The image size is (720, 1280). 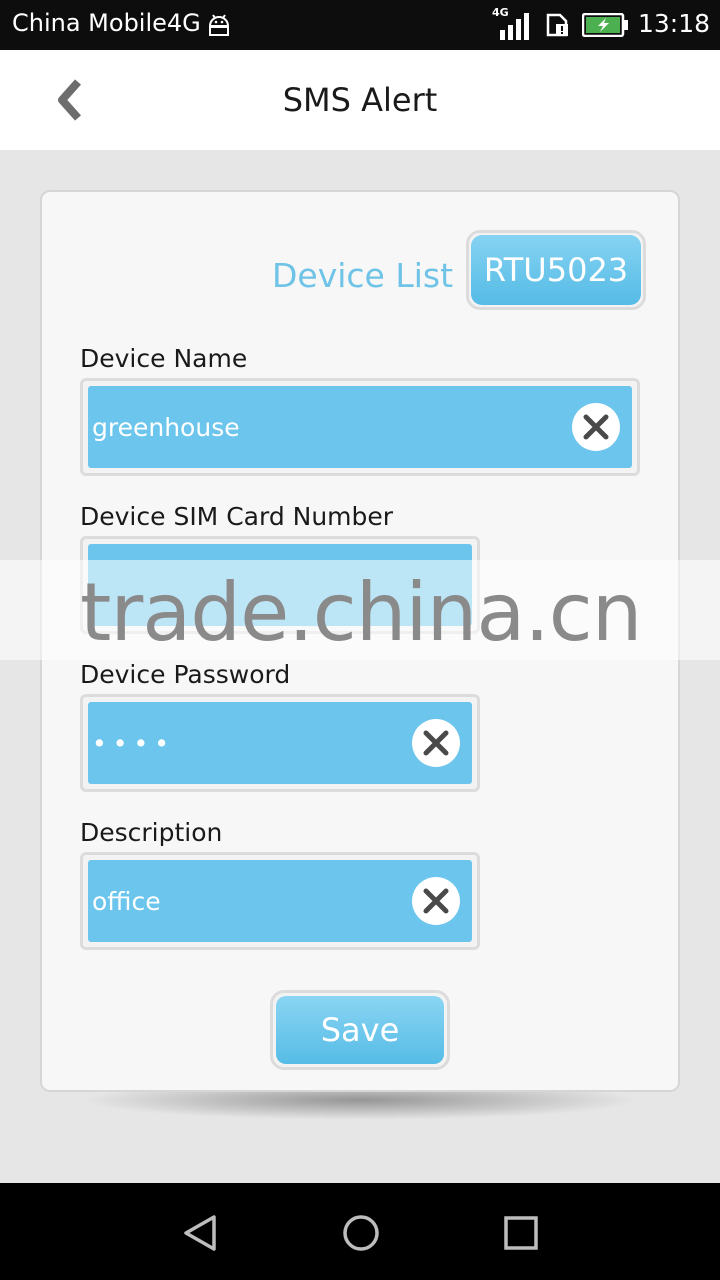 What do you see at coordinates (329, 427) in the screenshot?
I see `device-name-input` at bounding box center [329, 427].